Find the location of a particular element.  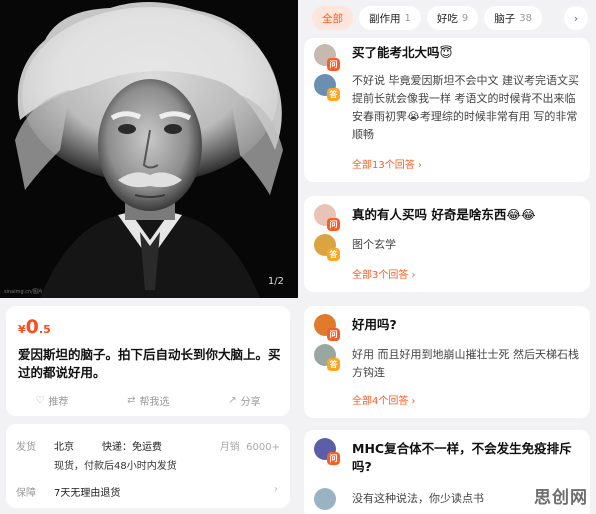

tab-tasty: 好吃 9 is located at coordinates (452, 18).